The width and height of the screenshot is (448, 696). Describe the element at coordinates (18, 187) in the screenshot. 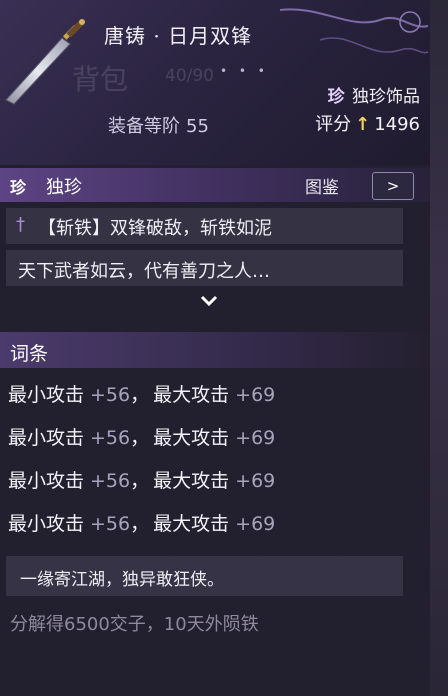

I see `rarity-section-mark: 珍` at that location.